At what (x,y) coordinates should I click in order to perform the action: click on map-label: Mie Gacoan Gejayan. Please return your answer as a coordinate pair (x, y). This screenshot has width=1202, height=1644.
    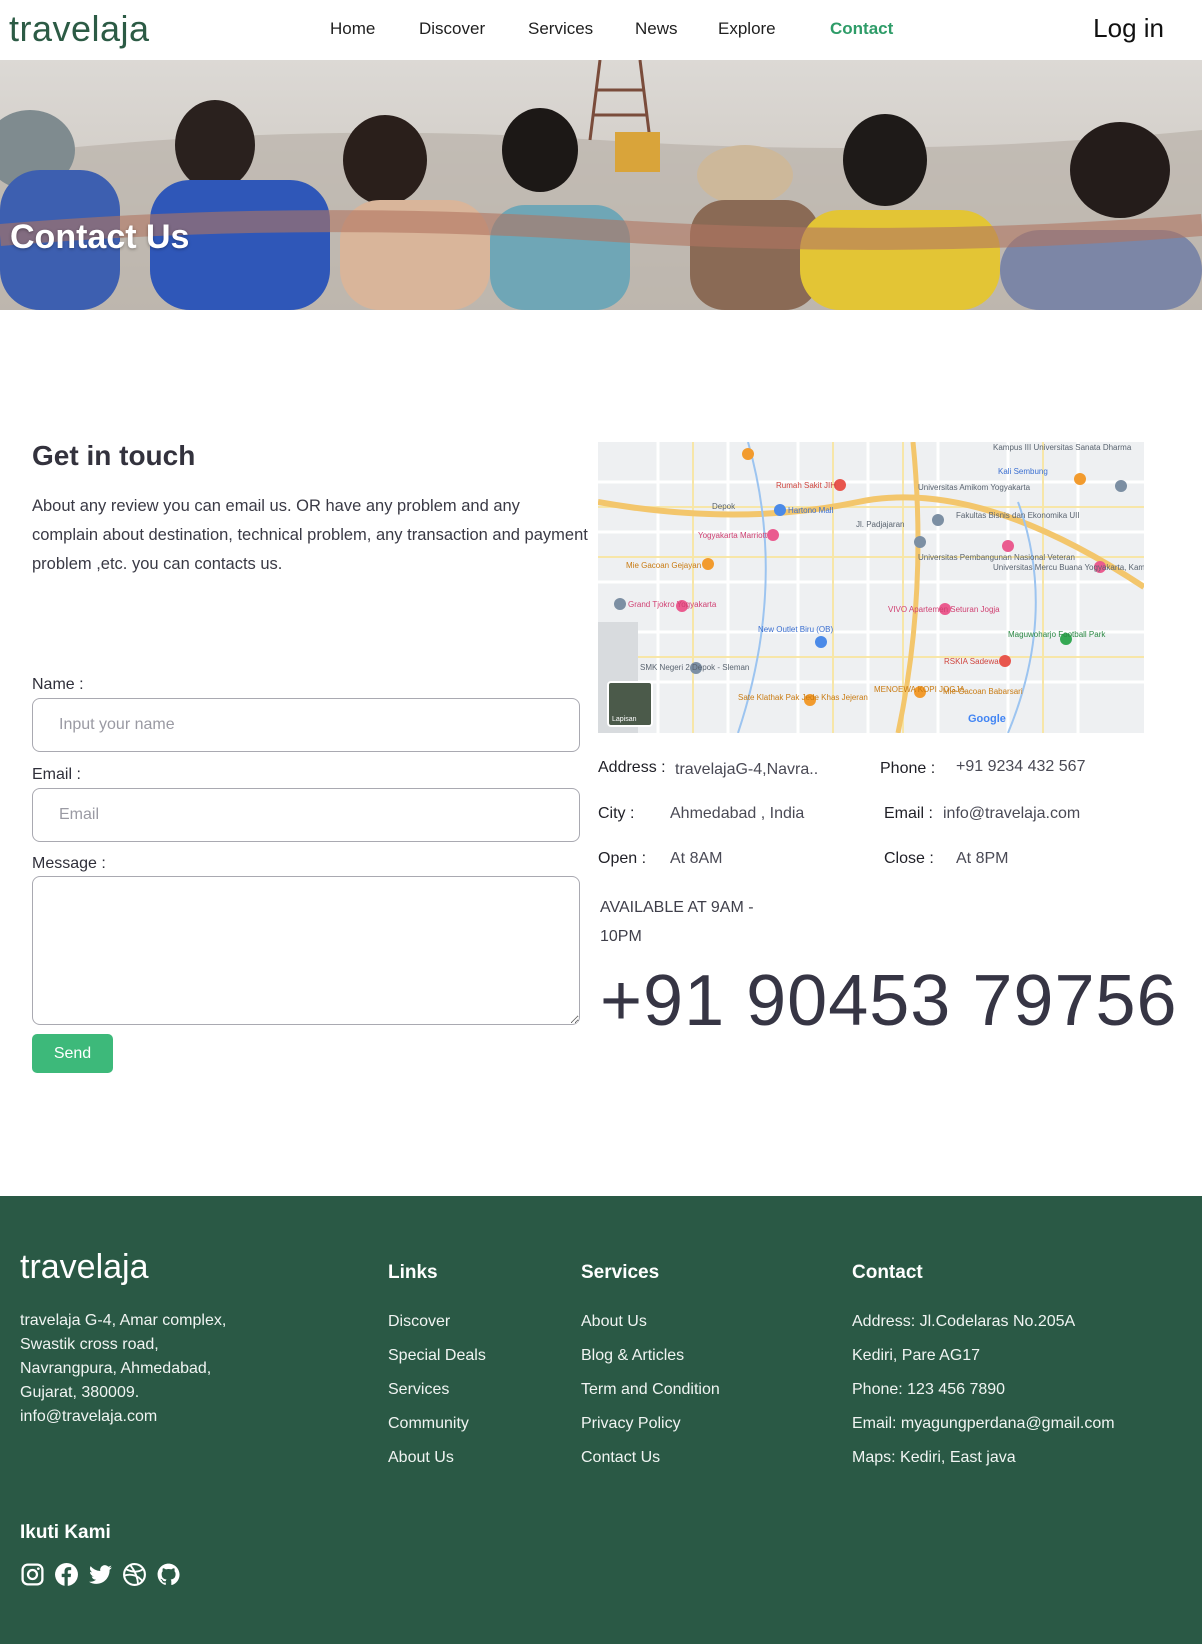
    Looking at the image, I should click on (663, 565).